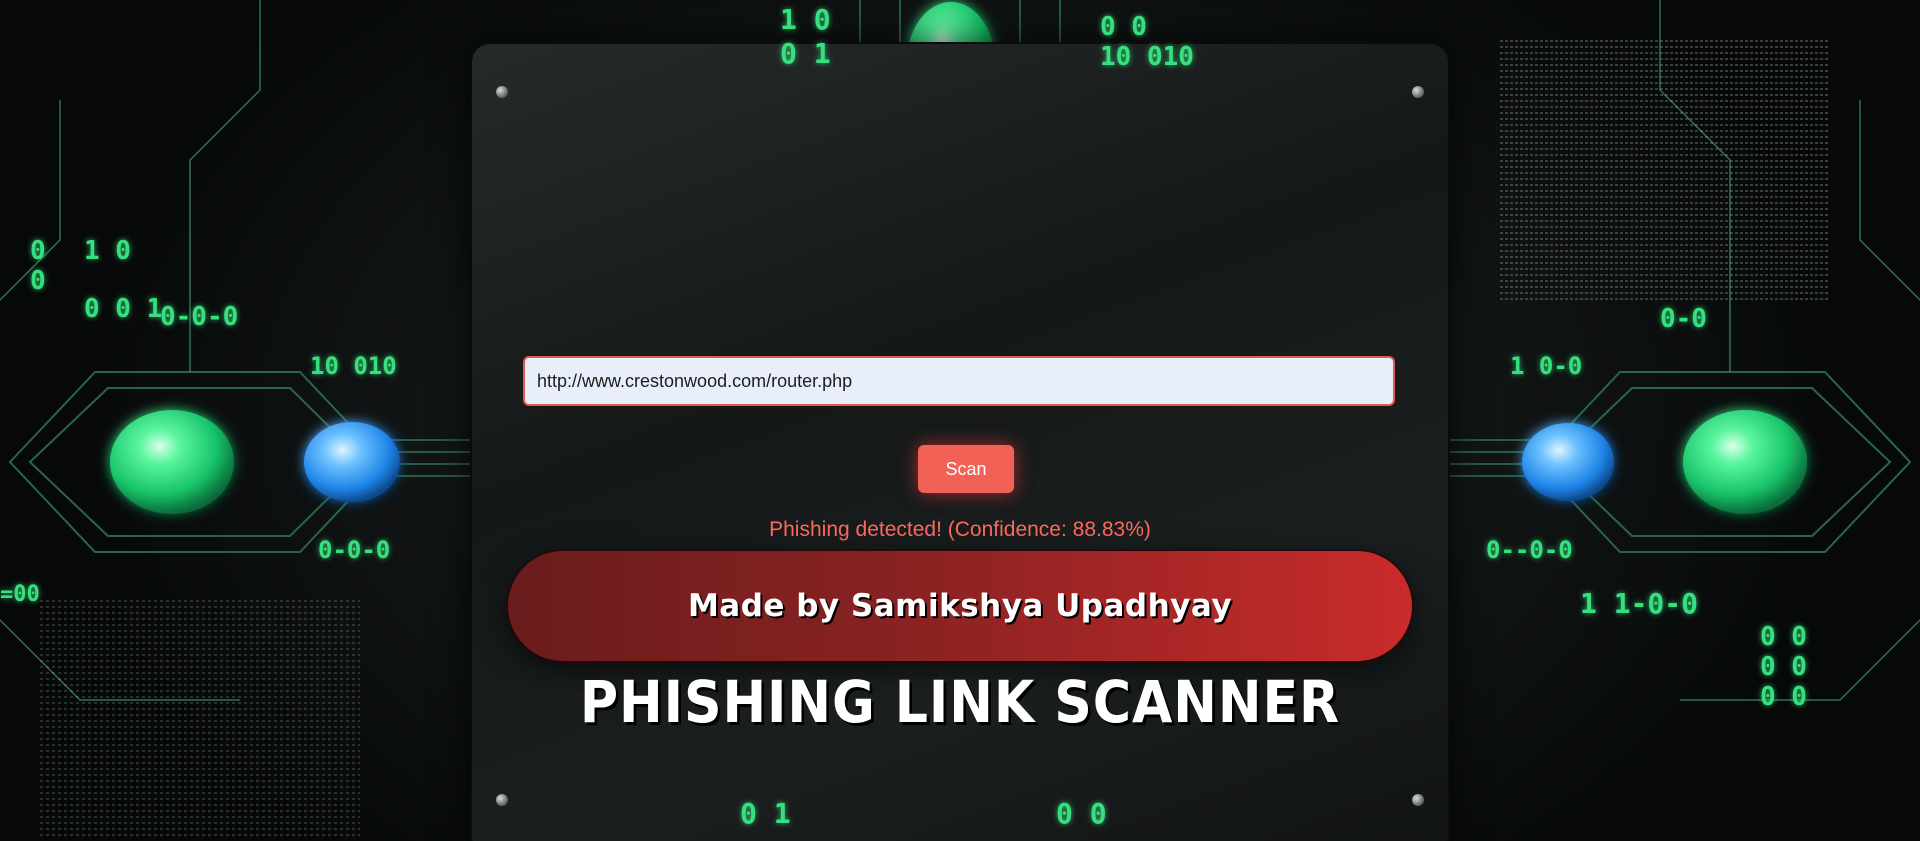  Describe the element at coordinates (123, 309) in the screenshot. I see `binary-digits: 0 0 1` at that location.